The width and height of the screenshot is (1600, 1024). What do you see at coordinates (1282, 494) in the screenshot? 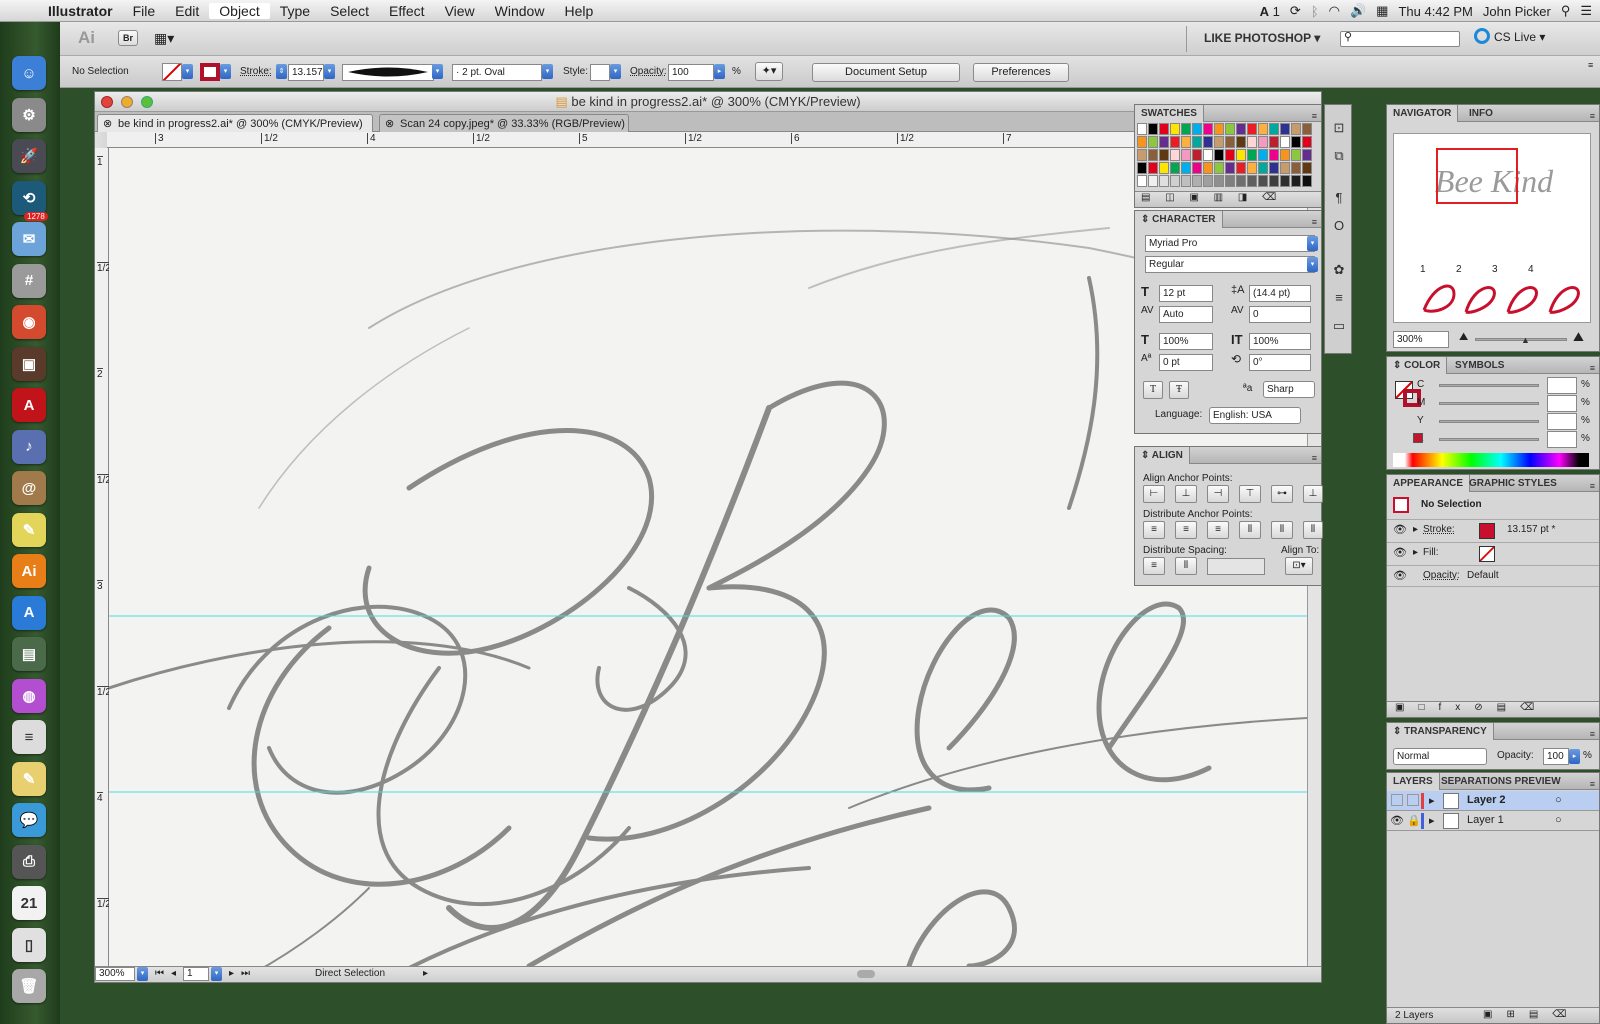
I see `align-vcenter-button: ⊶` at bounding box center [1282, 494].